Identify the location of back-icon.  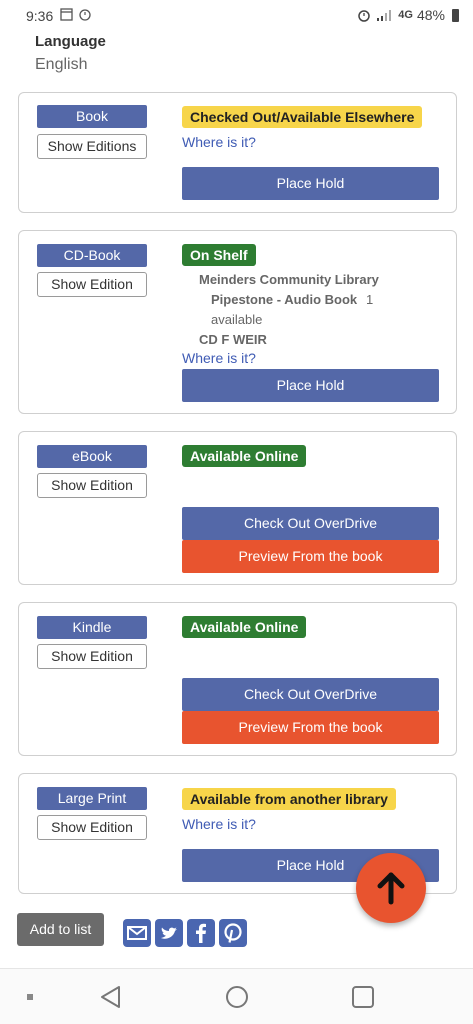
(110, 997).